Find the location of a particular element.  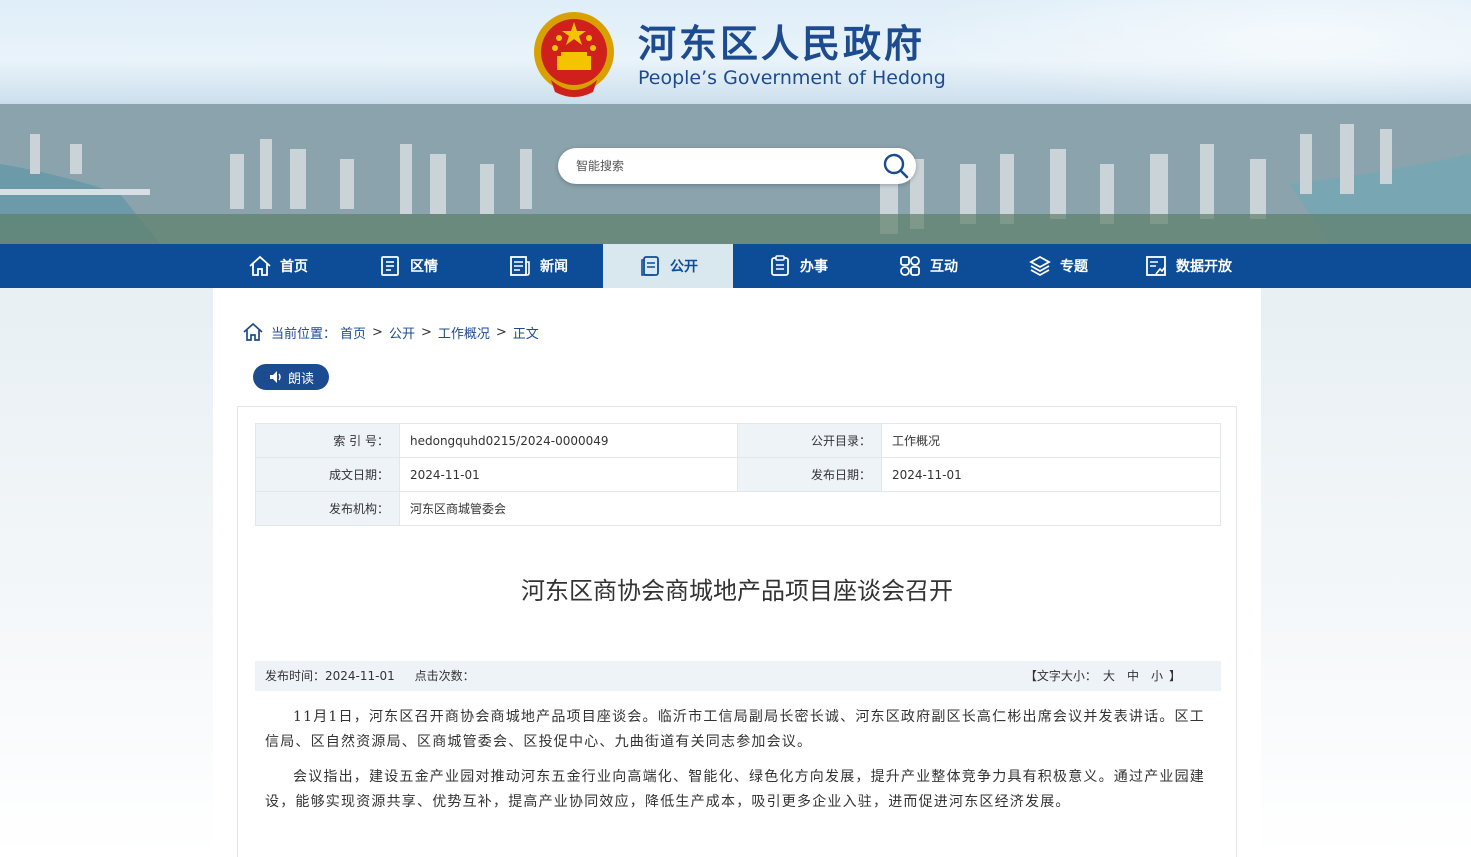

org-label: 发布机构： is located at coordinates (327, 508).